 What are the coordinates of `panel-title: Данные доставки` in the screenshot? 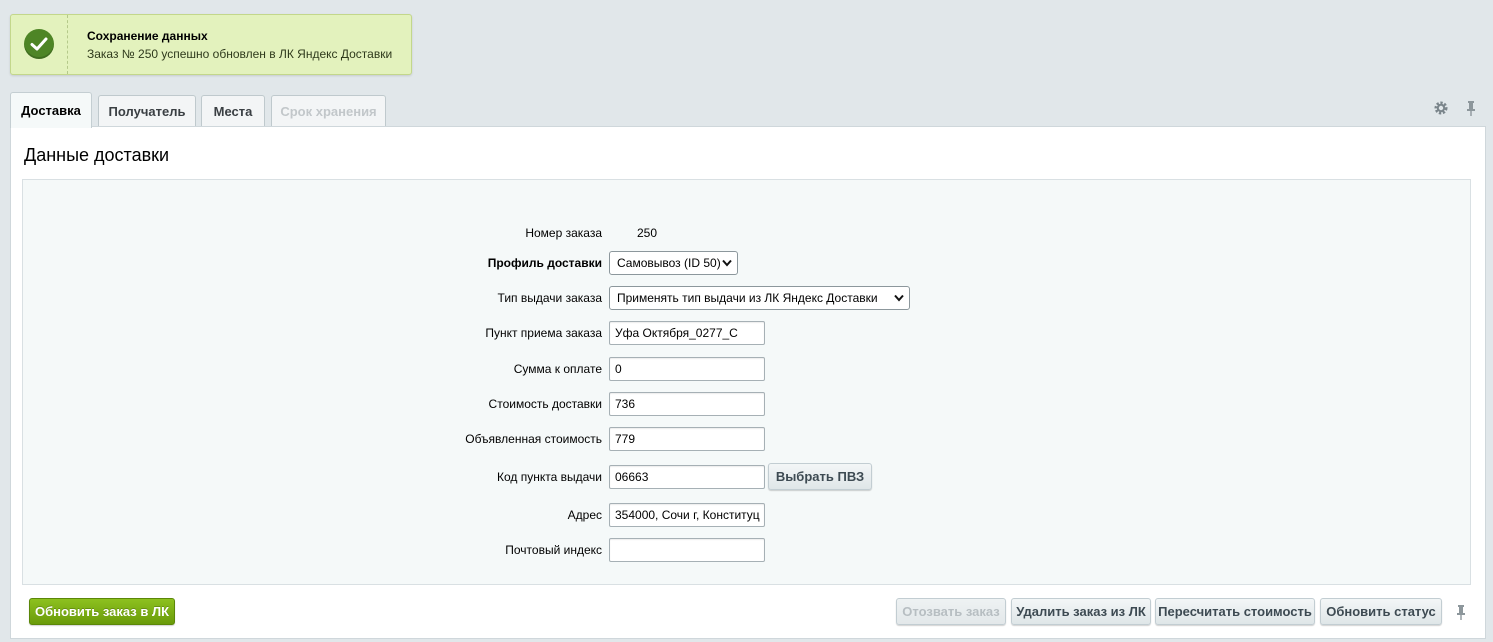 It's located at (97, 155).